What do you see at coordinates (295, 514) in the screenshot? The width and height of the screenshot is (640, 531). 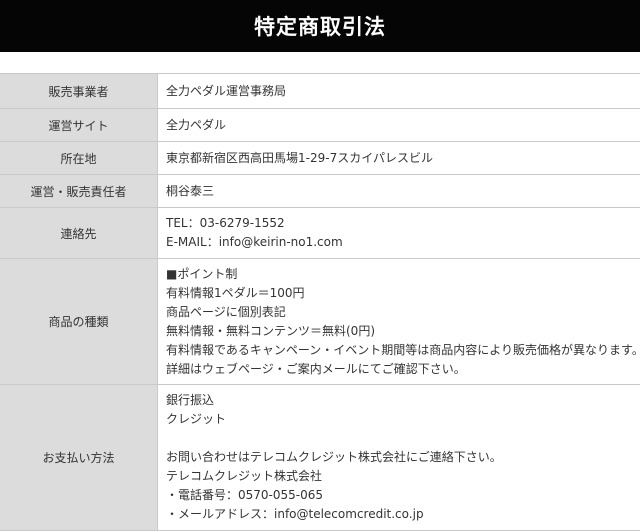 I see `payment-line: ・メールアドレス：info@telecomcredit.co.jp` at bounding box center [295, 514].